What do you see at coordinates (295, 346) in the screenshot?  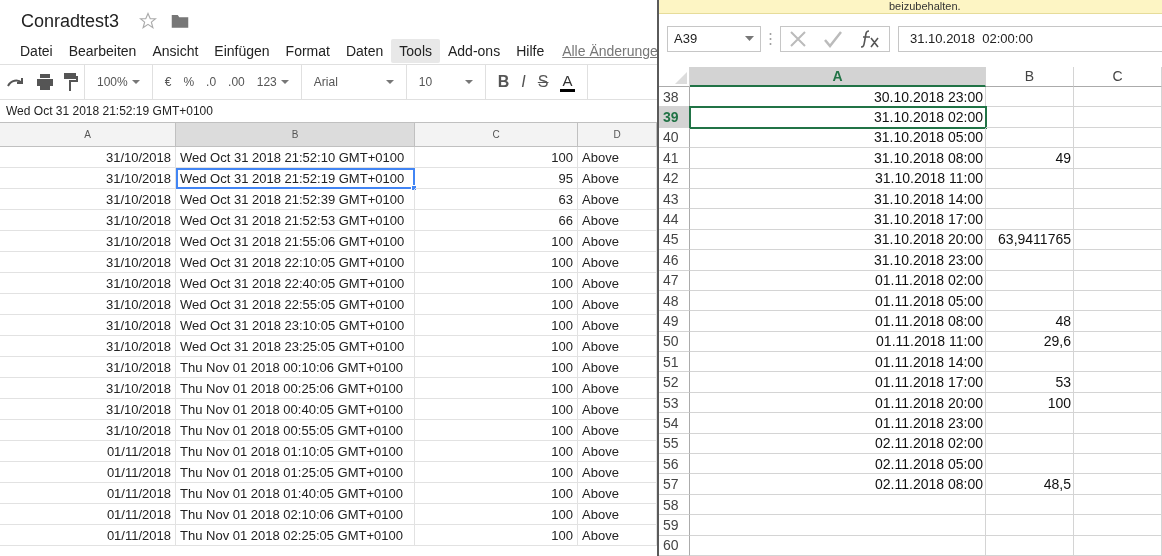 I see `table-cell: Wed Oct 31 2018 23:25:05 GMT+0100` at bounding box center [295, 346].